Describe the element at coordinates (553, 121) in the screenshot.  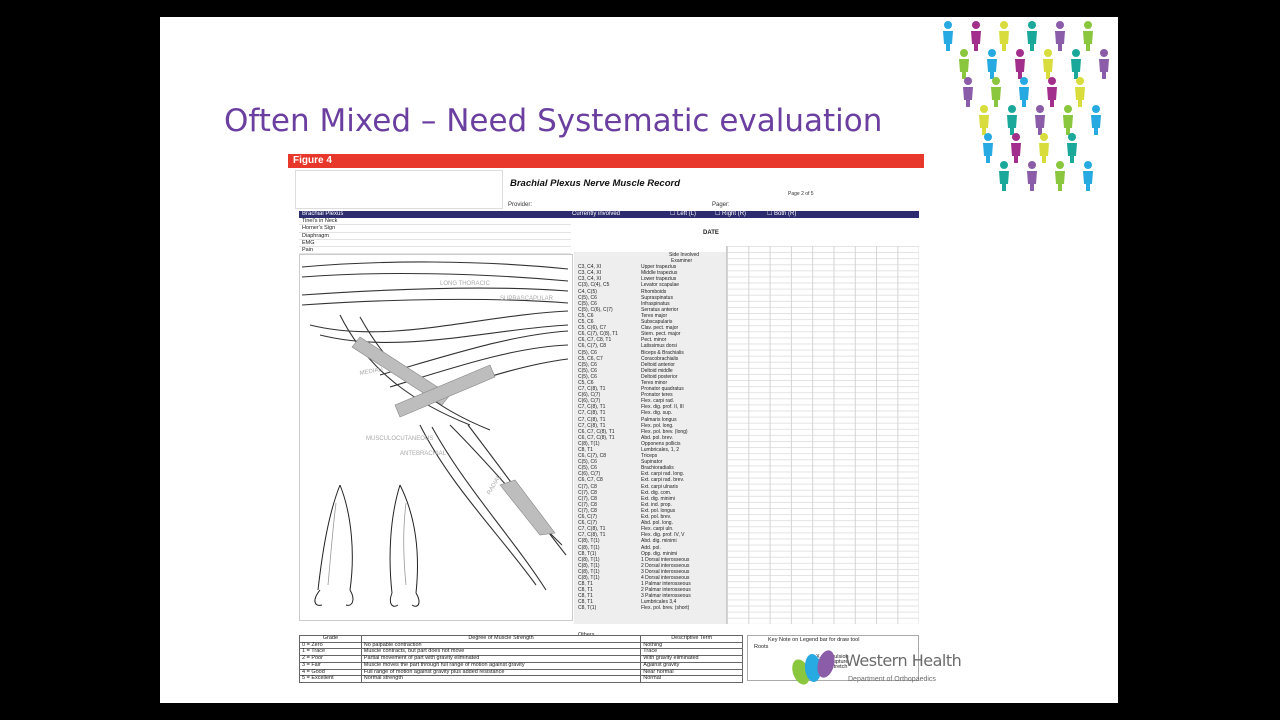
I see `slide-title: Often Mixed – Need Systematic evaluation` at that location.